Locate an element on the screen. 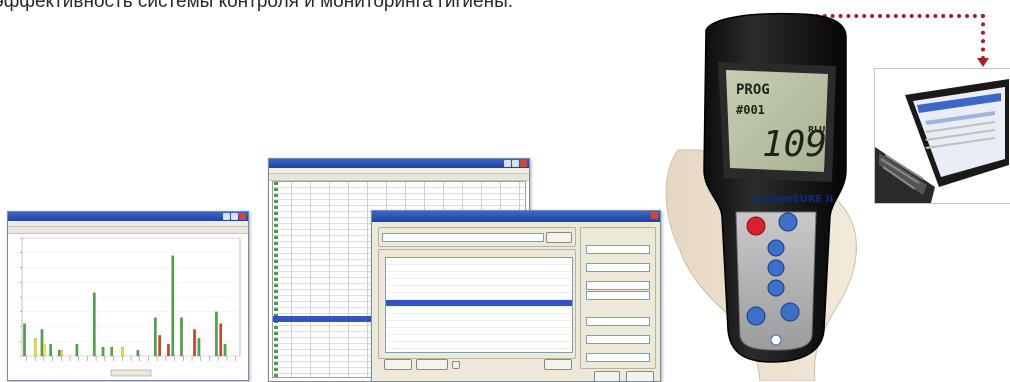 Image resolution: width=1010 pixels, height=382 pixels. power-button is located at coordinates (756, 226).